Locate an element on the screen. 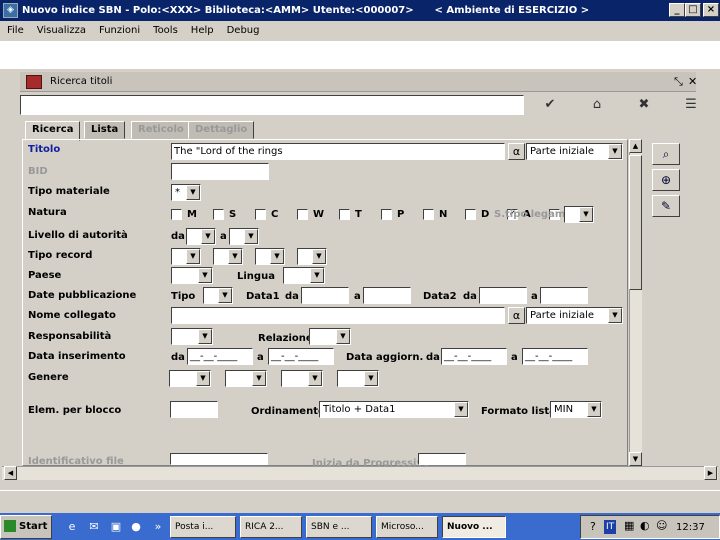 This screenshot has width=720, height=540. firefox-icon: ● is located at coordinates (136, 527).